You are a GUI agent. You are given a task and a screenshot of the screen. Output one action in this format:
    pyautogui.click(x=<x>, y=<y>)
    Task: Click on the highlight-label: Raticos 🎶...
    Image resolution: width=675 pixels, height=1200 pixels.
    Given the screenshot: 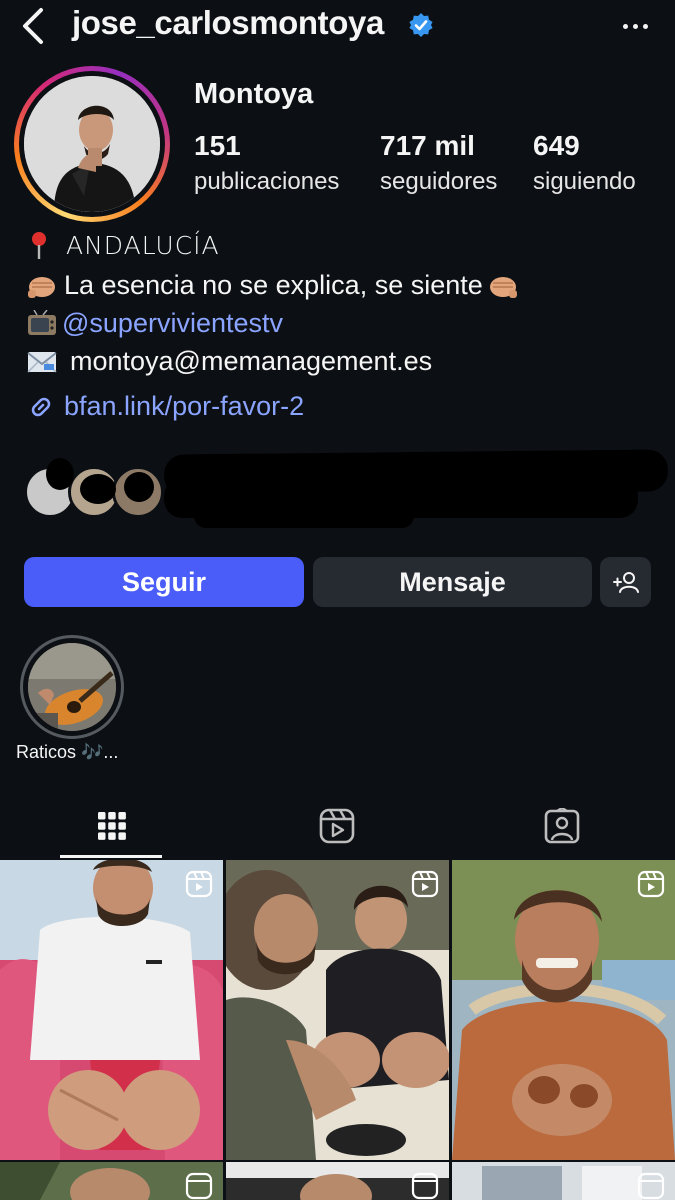 What is the action you would take?
    pyautogui.click(x=67, y=752)
    